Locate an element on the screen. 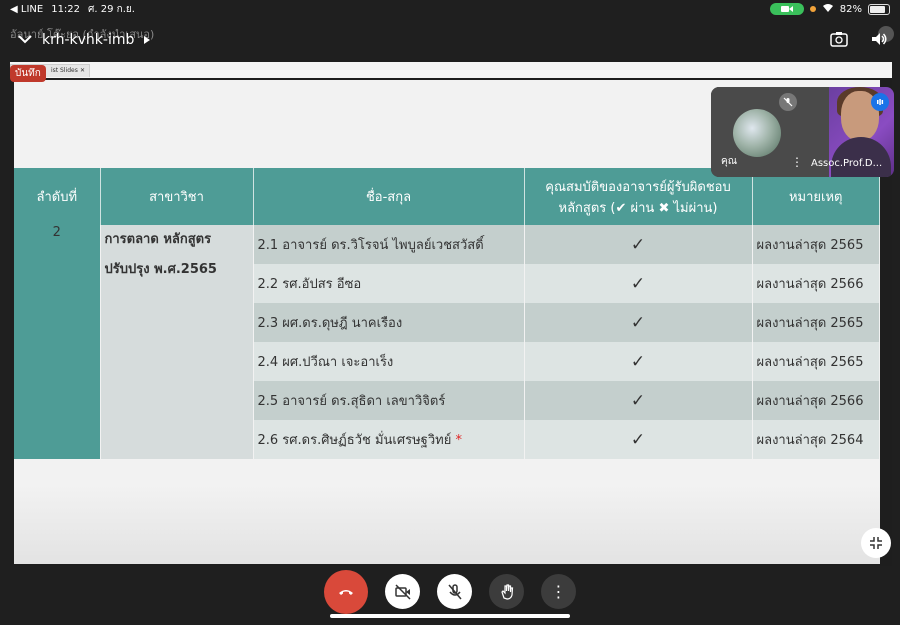  back-to-line-link: ◀ LINE is located at coordinates (26, 9).